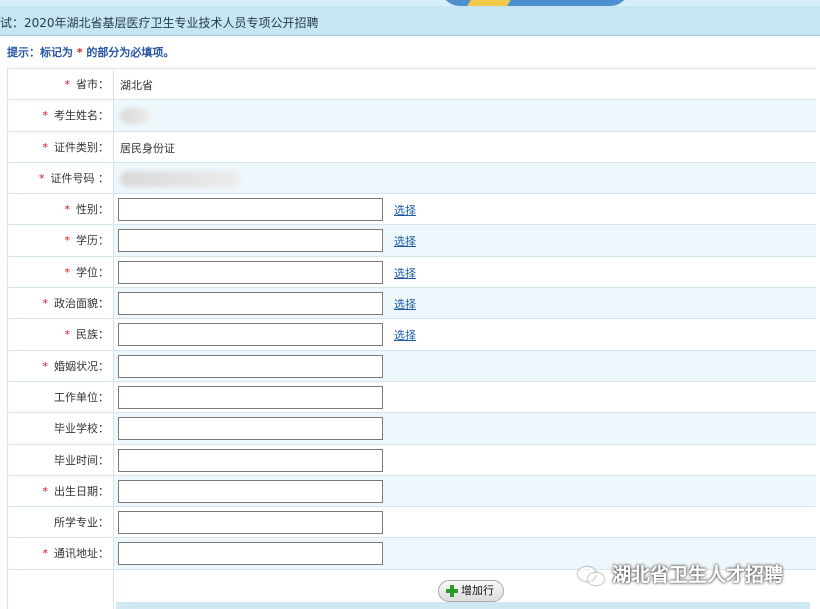 The image size is (820, 609). Describe the element at coordinates (81, 147) in the screenshot. I see `field-label-text: 证件类别：` at that location.